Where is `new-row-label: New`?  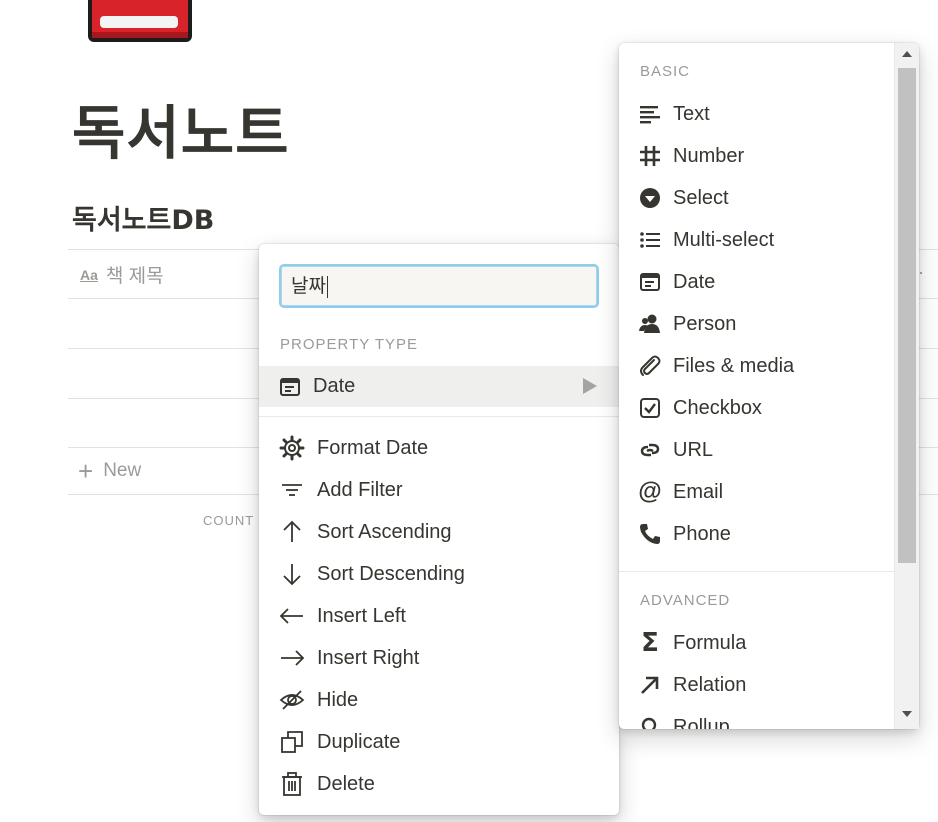 new-row-label: New is located at coordinates (122, 470).